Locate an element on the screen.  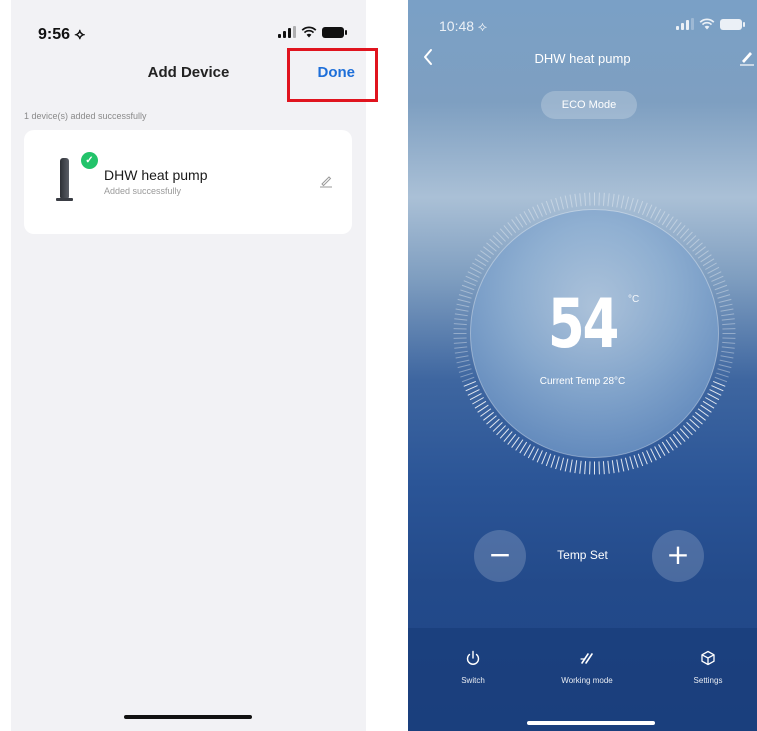
success-message: 1 device(s) added successfully is located at coordinates (85, 116).